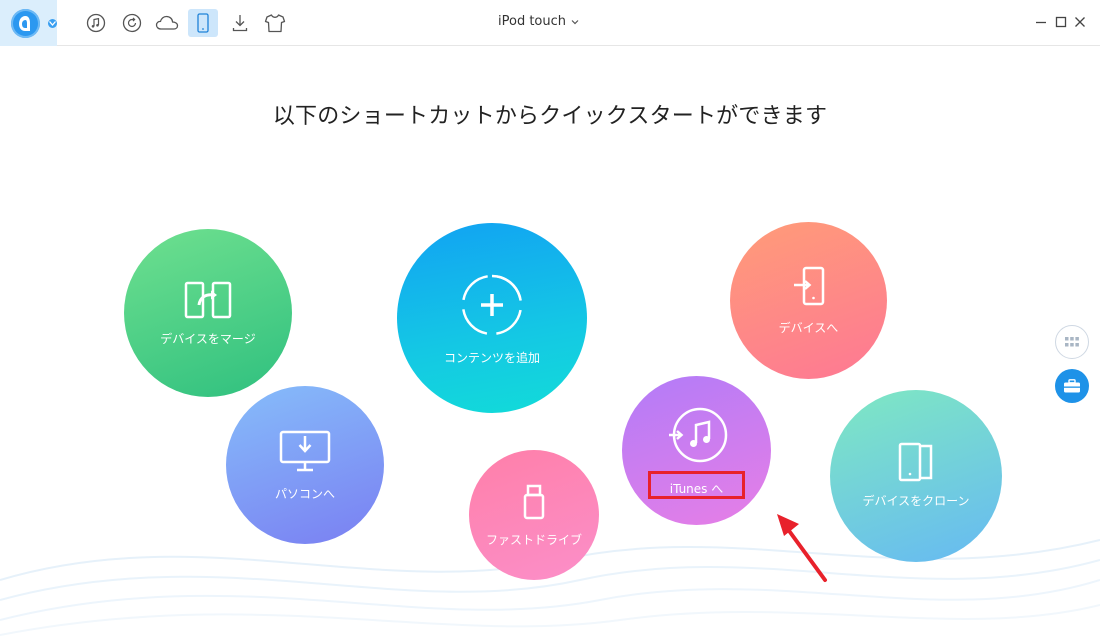 This screenshot has width=1100, height=640. I want to click on cloud-icon, so click(167, 23).